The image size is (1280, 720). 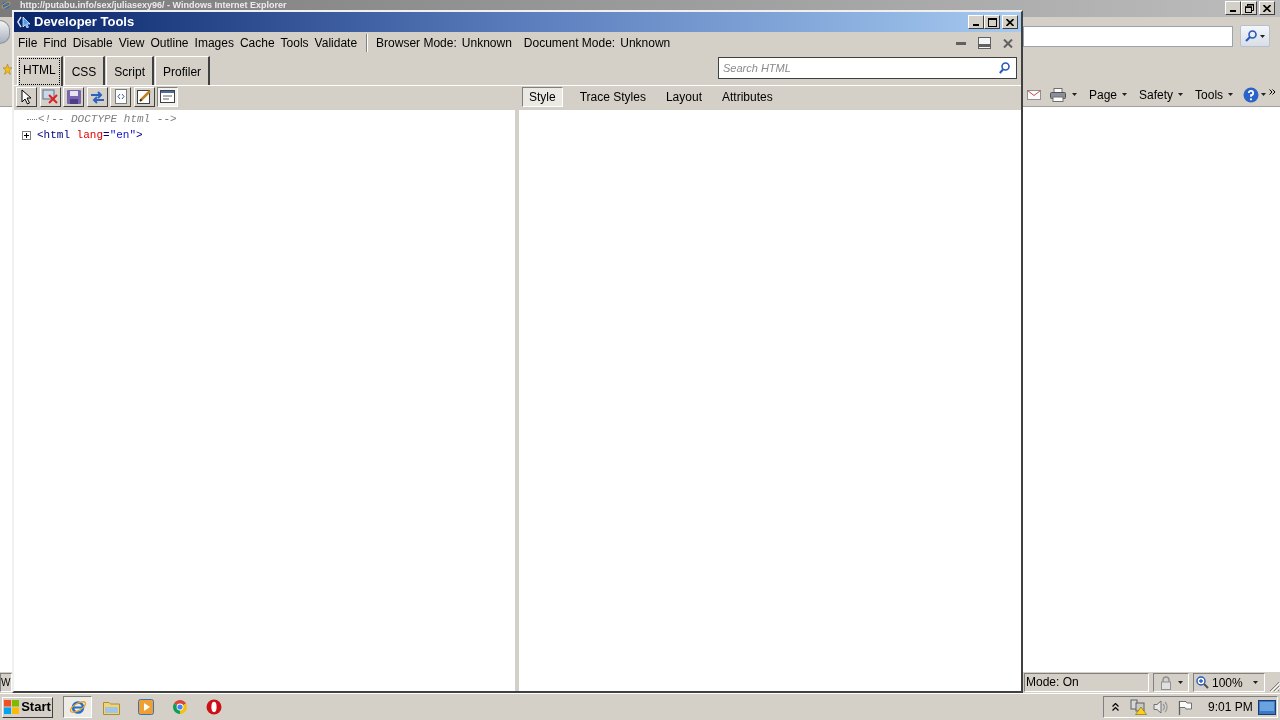 What do you see at coordinates (111, 707) in the screenshot?
I see `folder-icon` at bounding box center [111, 707].